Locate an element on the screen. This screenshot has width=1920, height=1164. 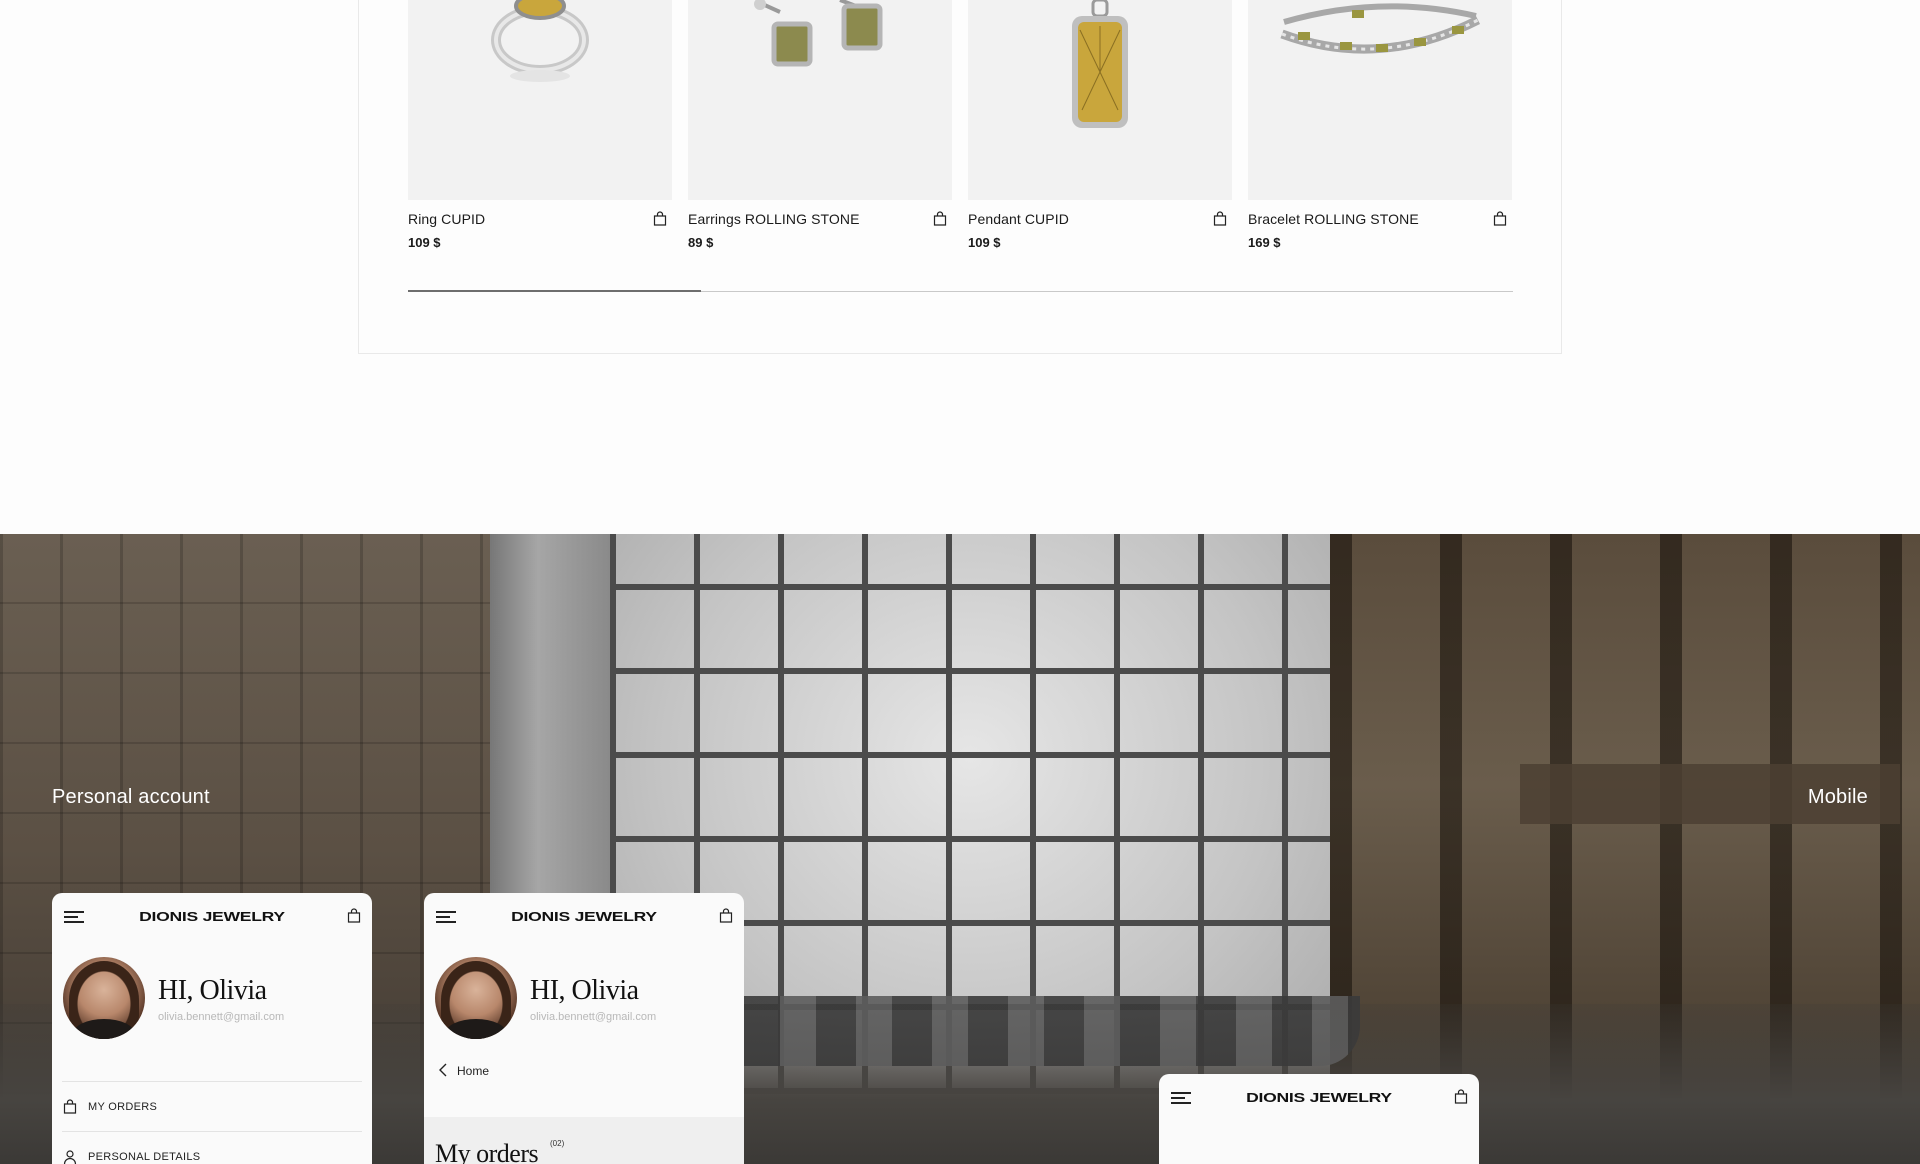
personal-account-label: Personal account is located at coordinates (131, 797).